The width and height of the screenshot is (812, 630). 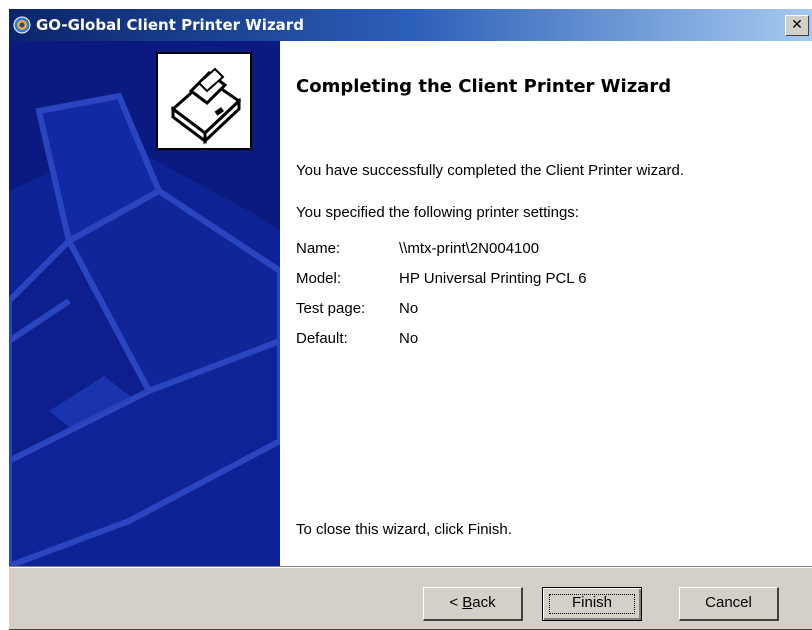 What do you see at coordinates (493, 278) in the screenshot?
I see `setting-value: HP Universal Printing PCL 6` at bounding box center [493, 278].